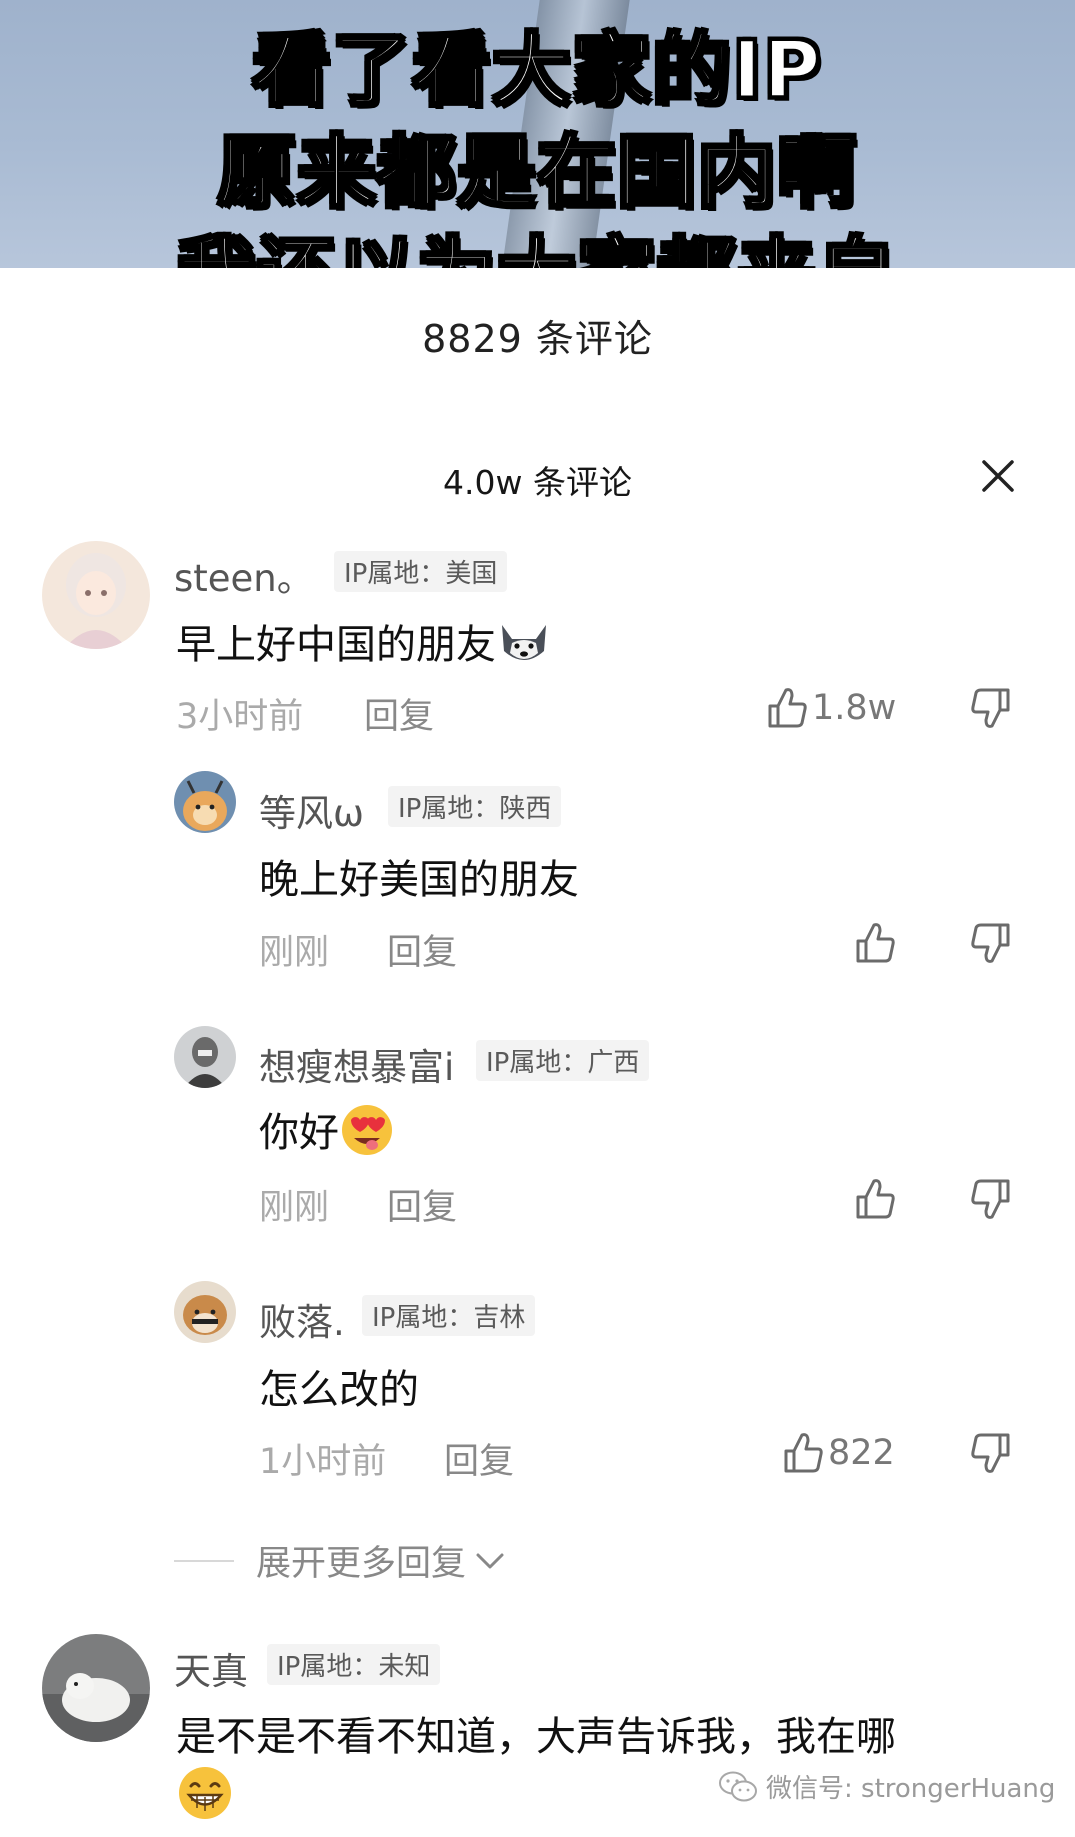 Image resolution: width=1075 pixels, height=1837 pixels. Describe the element at coordinates (211, 1668) in the screenshot. I see `comment-username: 天真` at that location.